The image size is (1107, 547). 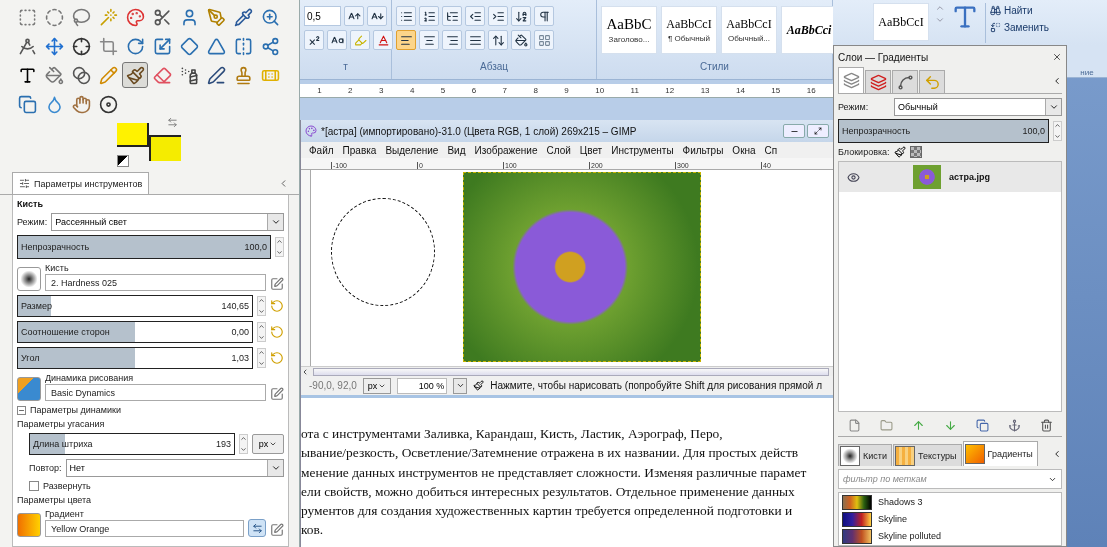 I want to click on resource-field: 2. Hardness 025, so click(x=155, y=282).